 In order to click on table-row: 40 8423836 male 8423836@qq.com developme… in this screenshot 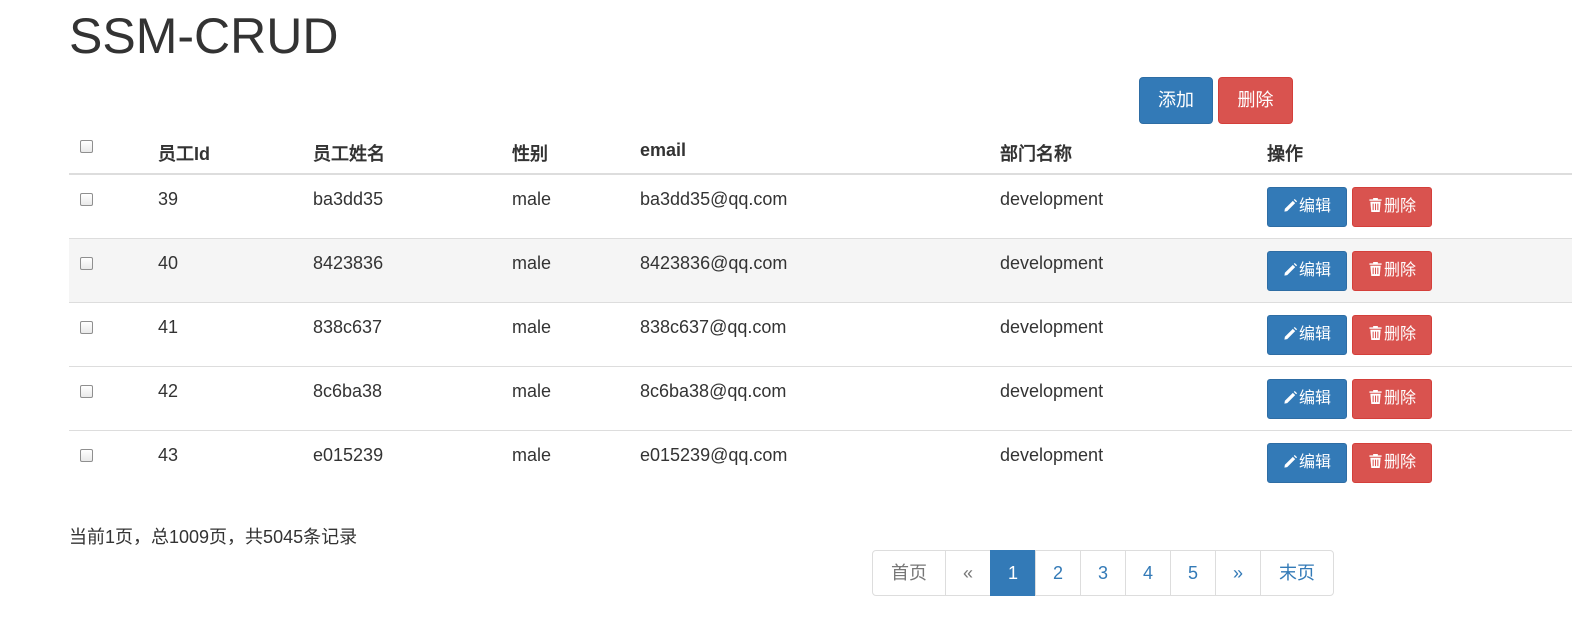, I will do `click(820, 271)`.